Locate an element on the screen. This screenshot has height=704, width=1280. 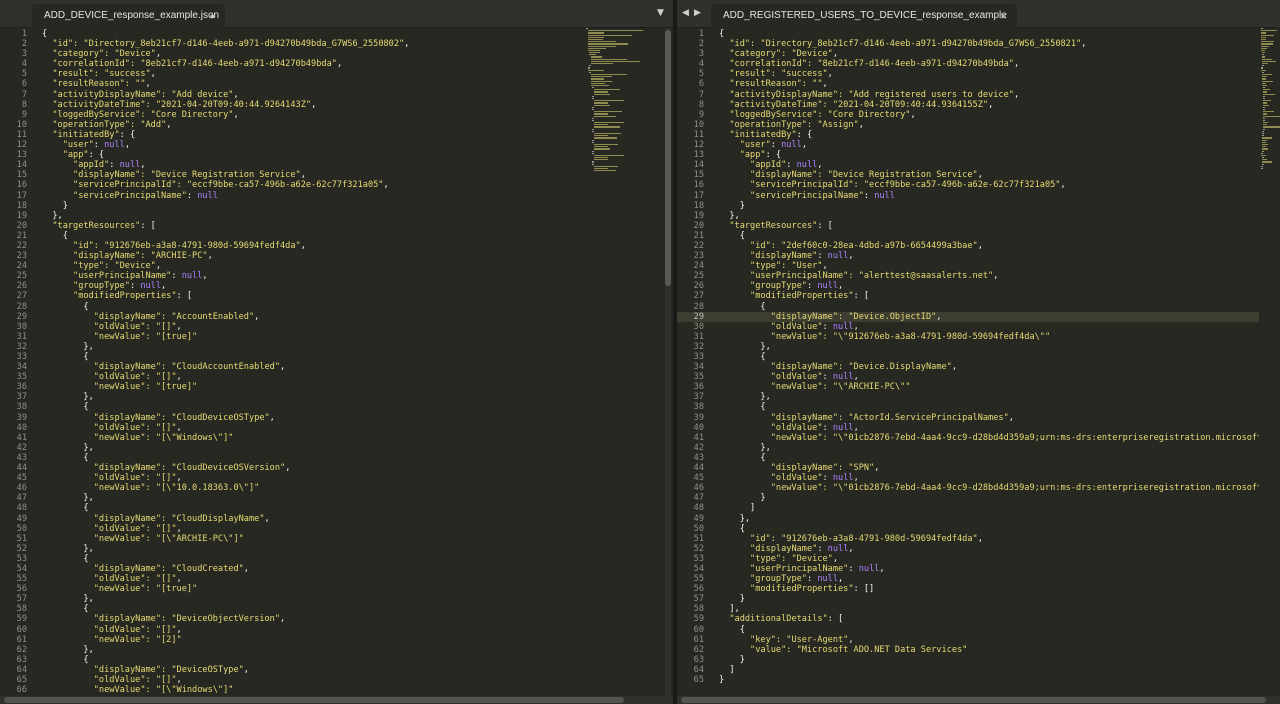
code-line: 54 "displayName": "CloudCreated", is located at coordinates (336, 569).